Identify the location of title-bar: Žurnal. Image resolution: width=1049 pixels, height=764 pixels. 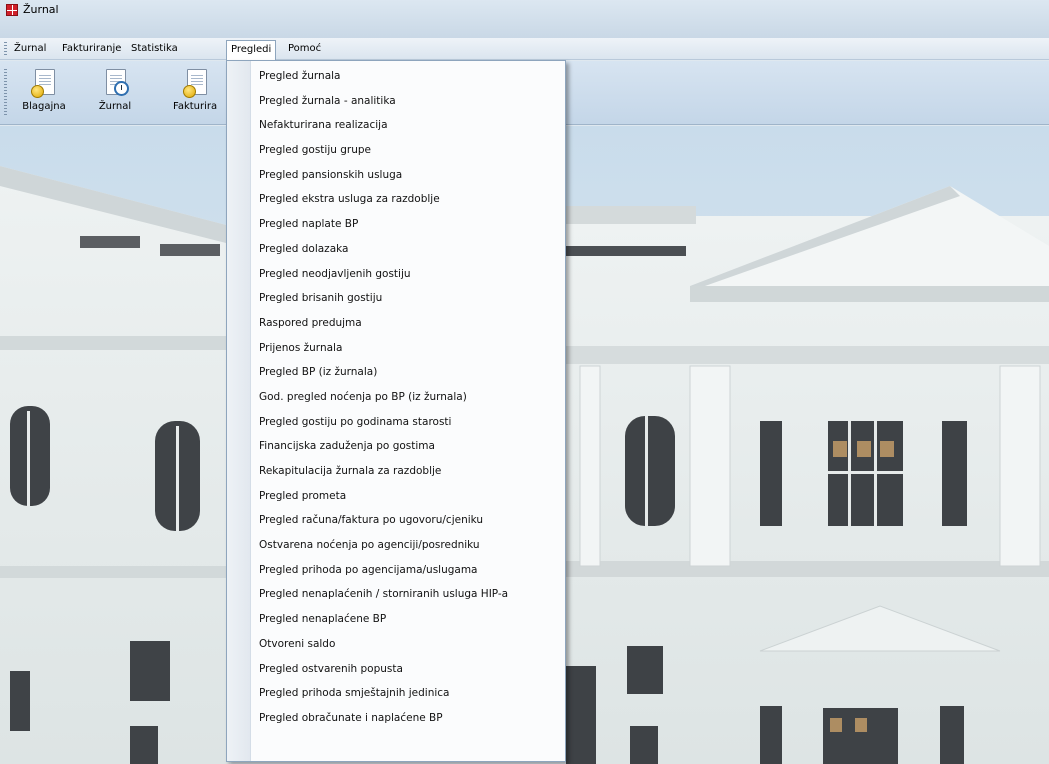
(524, 19).